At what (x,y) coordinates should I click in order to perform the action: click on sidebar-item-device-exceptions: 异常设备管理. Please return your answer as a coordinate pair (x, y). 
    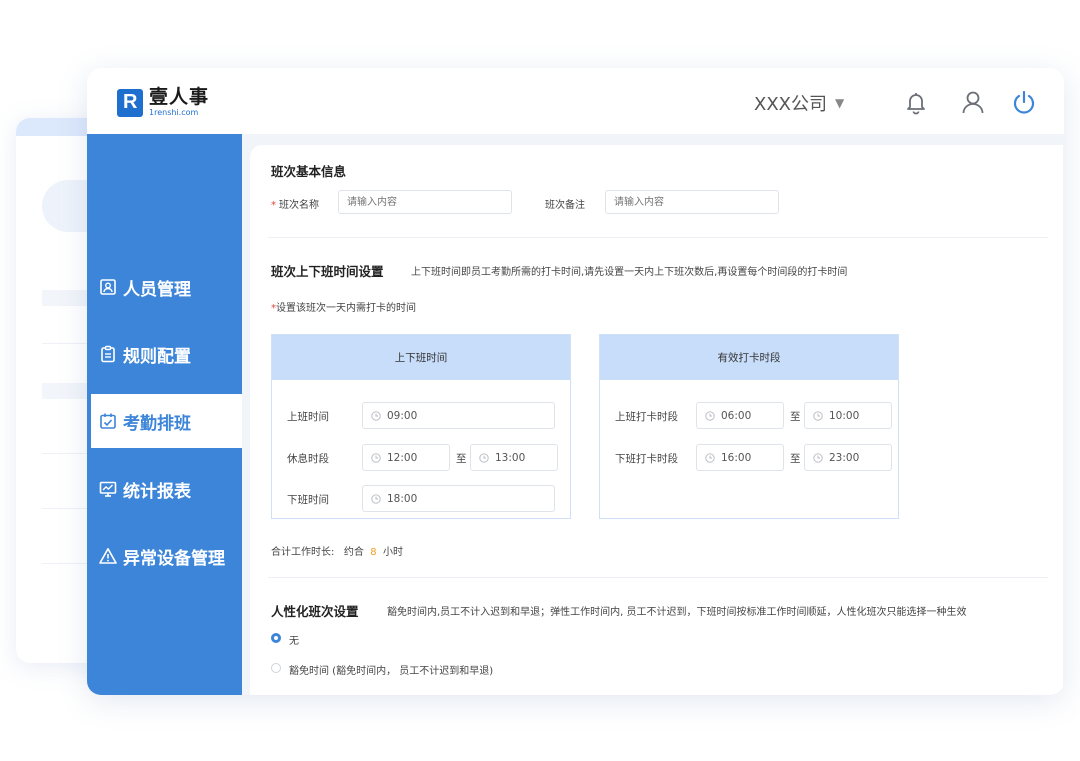
    Looking at the image, I should click on (164, 556).